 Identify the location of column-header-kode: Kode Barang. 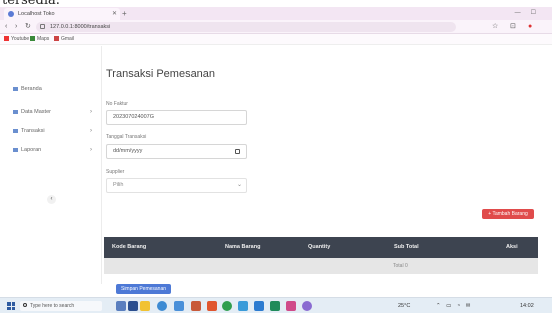
(129, 247).